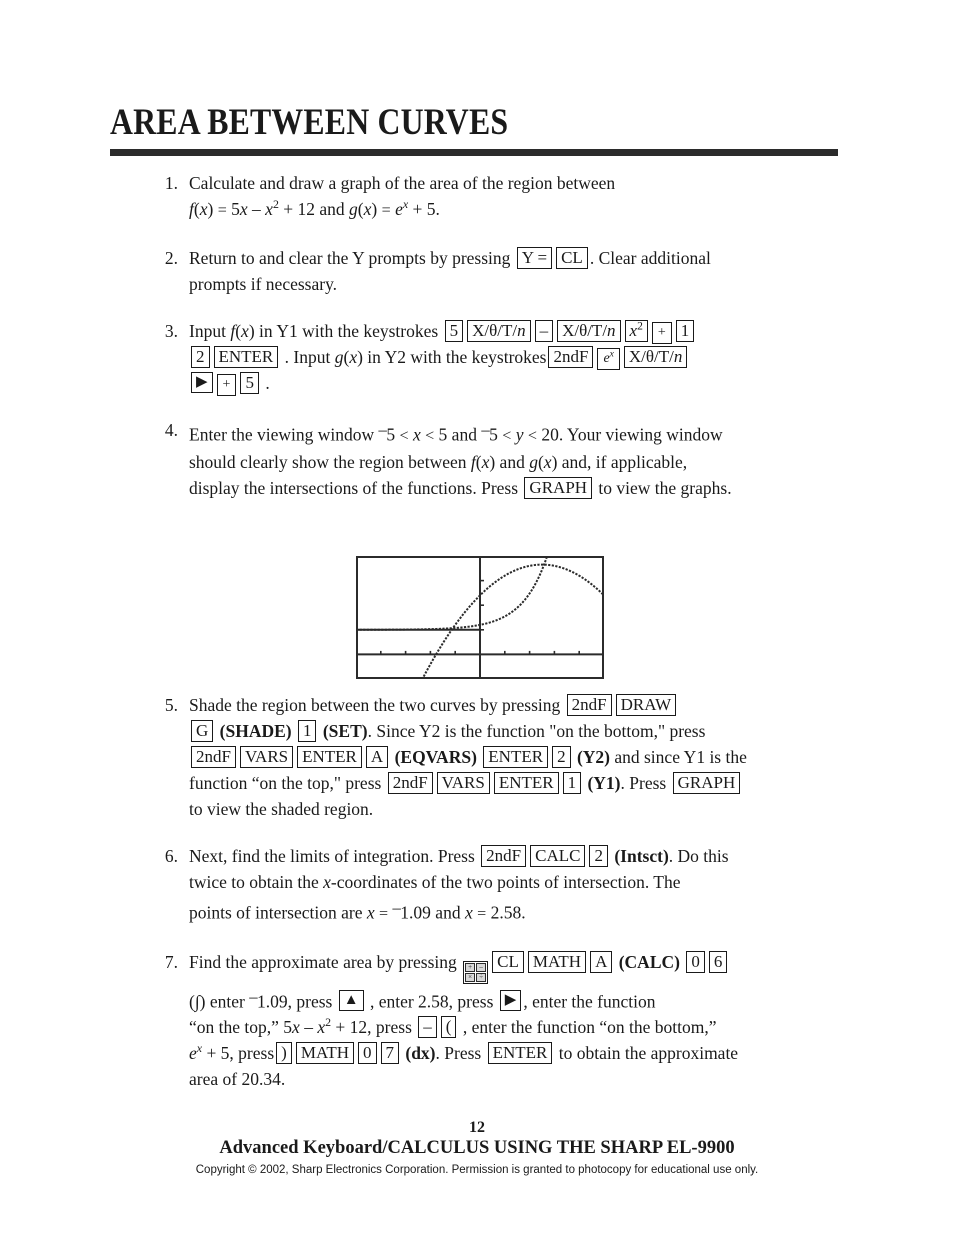 The image size is (954, 1235). I want to click on key-: ), so click(284, 1053).